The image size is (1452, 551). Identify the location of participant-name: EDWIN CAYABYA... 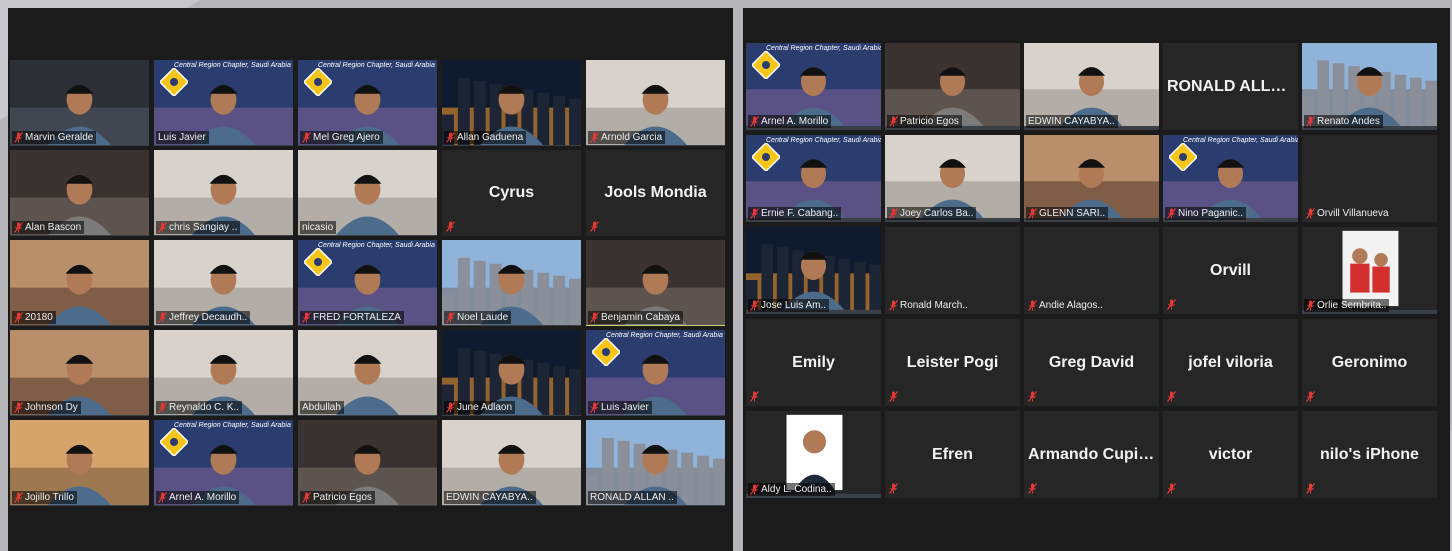
(1071, 121).